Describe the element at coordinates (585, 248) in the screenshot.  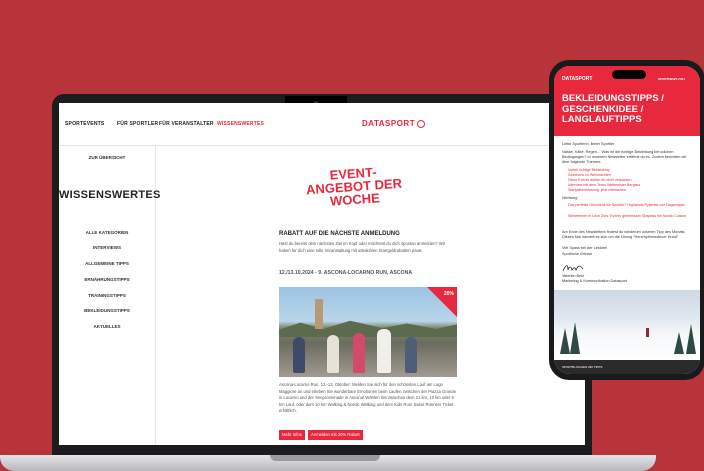
I see `newsletter-wish: Viel Spass bei der Lektüre!` at that location.